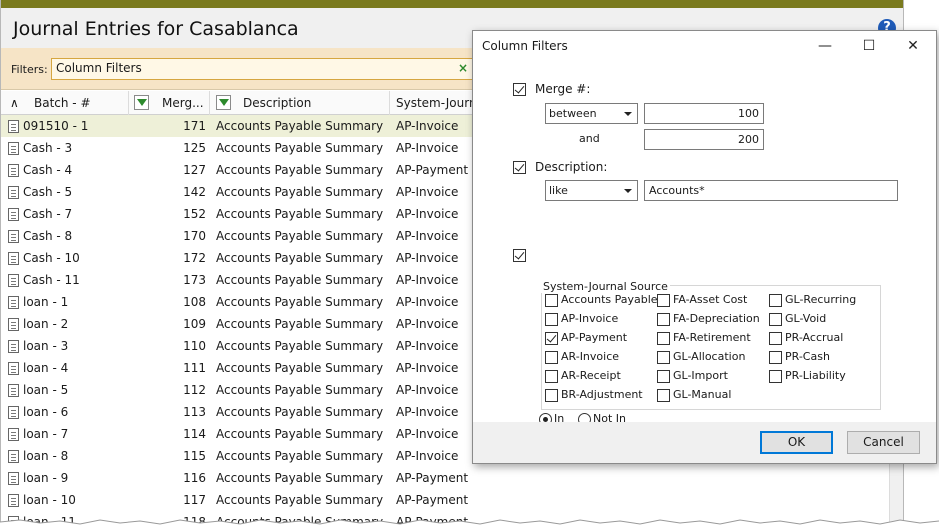 This screenshot has width=939, height=529. Describe the element at coordinates (704, 139) in the screenshot. I see `merge-to-input: 200` at that location.